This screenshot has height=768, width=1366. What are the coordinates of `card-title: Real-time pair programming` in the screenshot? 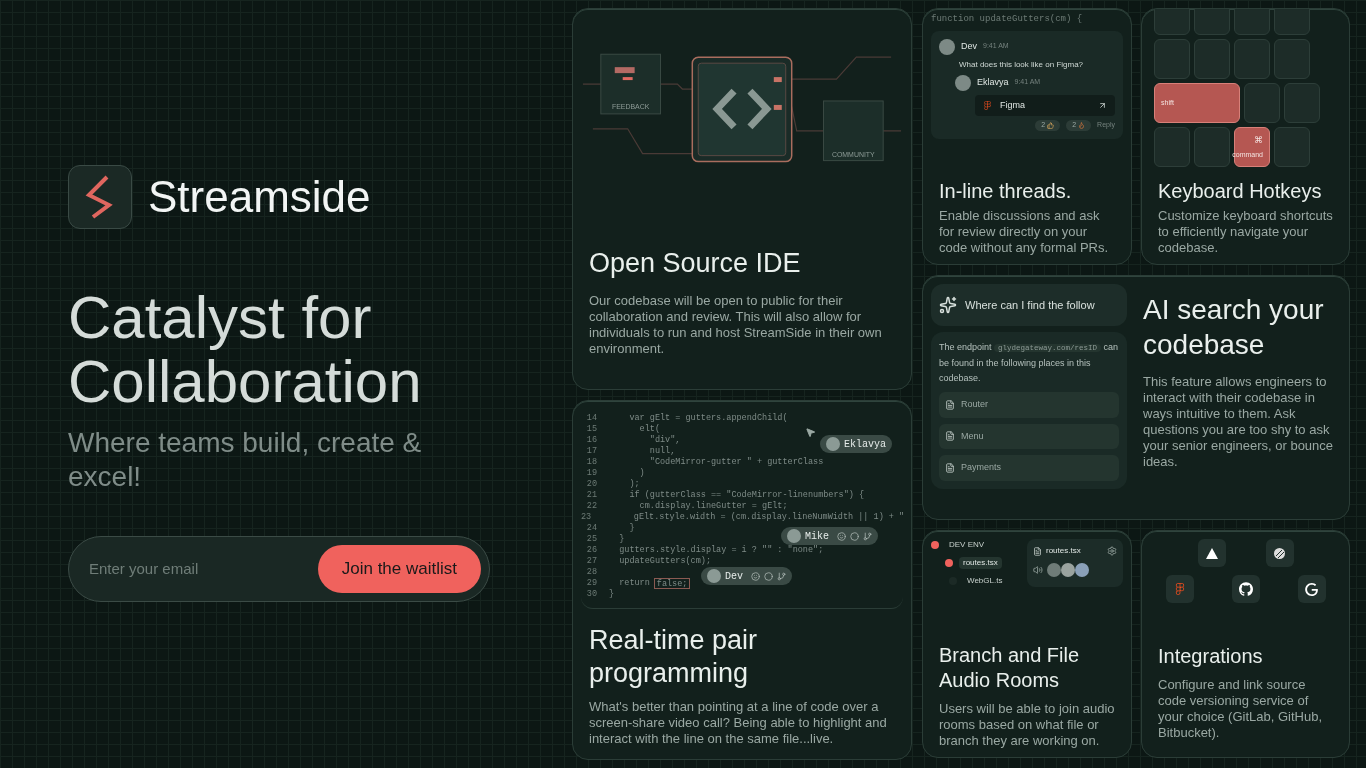 It's located at (674, 657).